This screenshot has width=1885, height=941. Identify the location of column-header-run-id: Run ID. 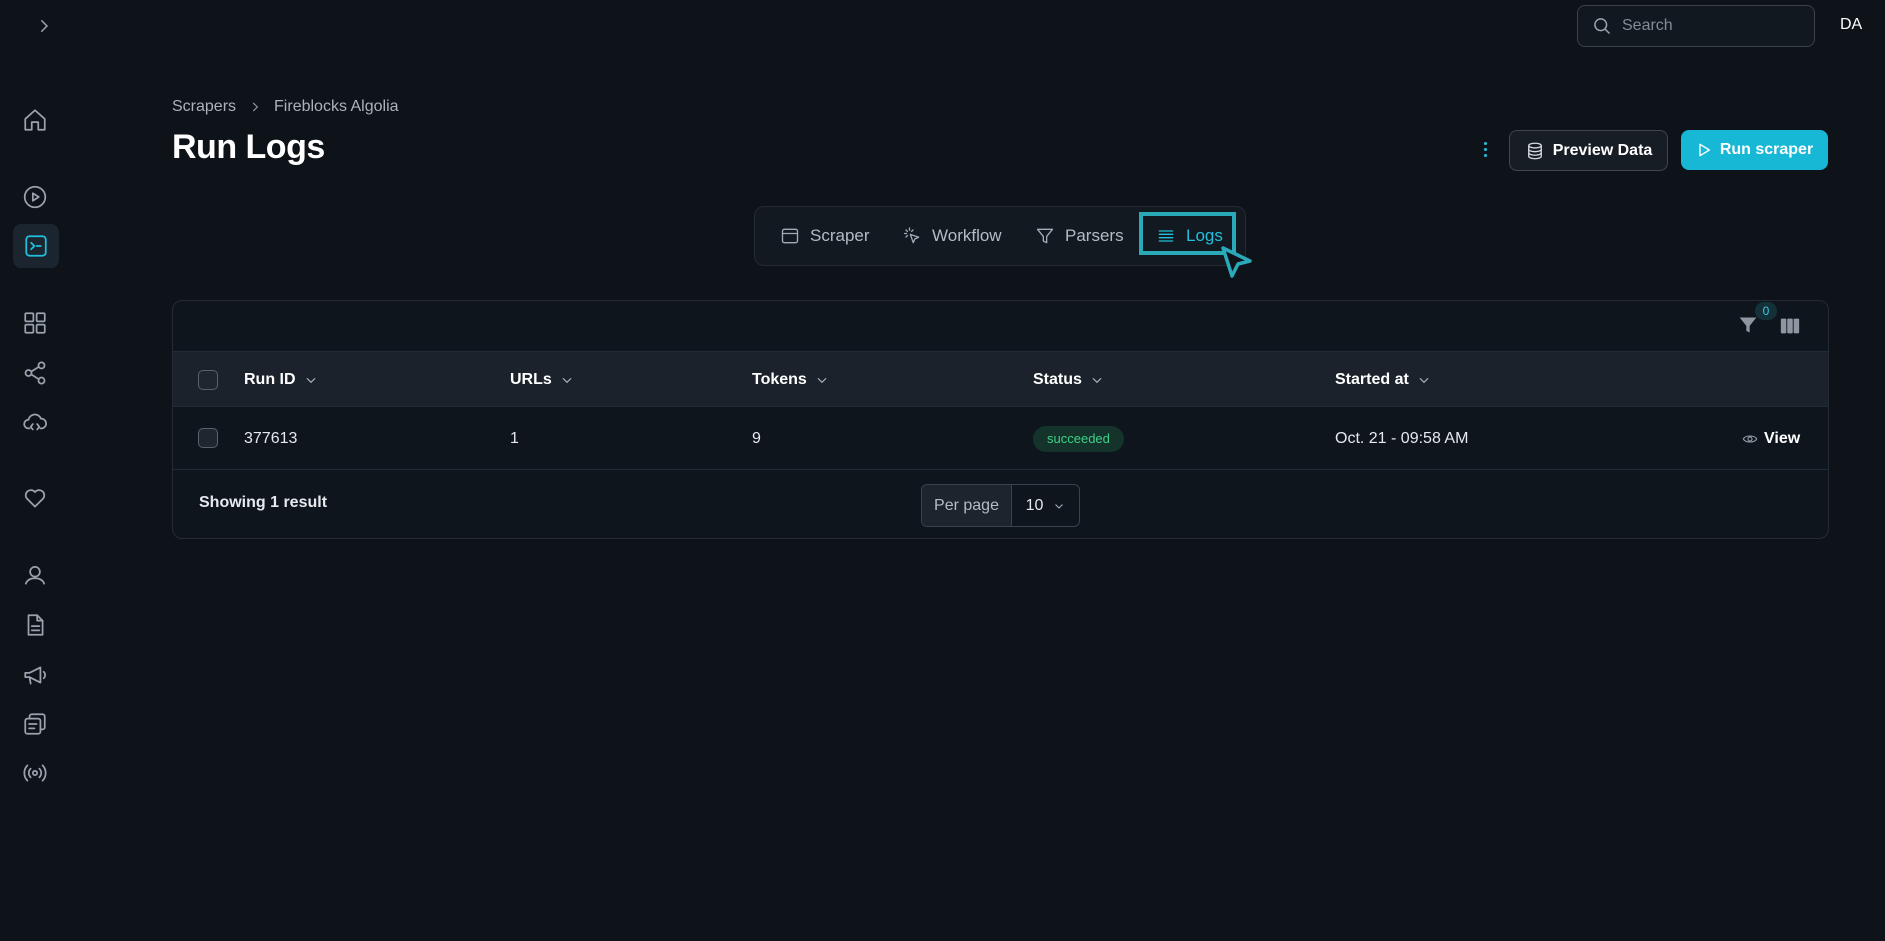
(281, 380).